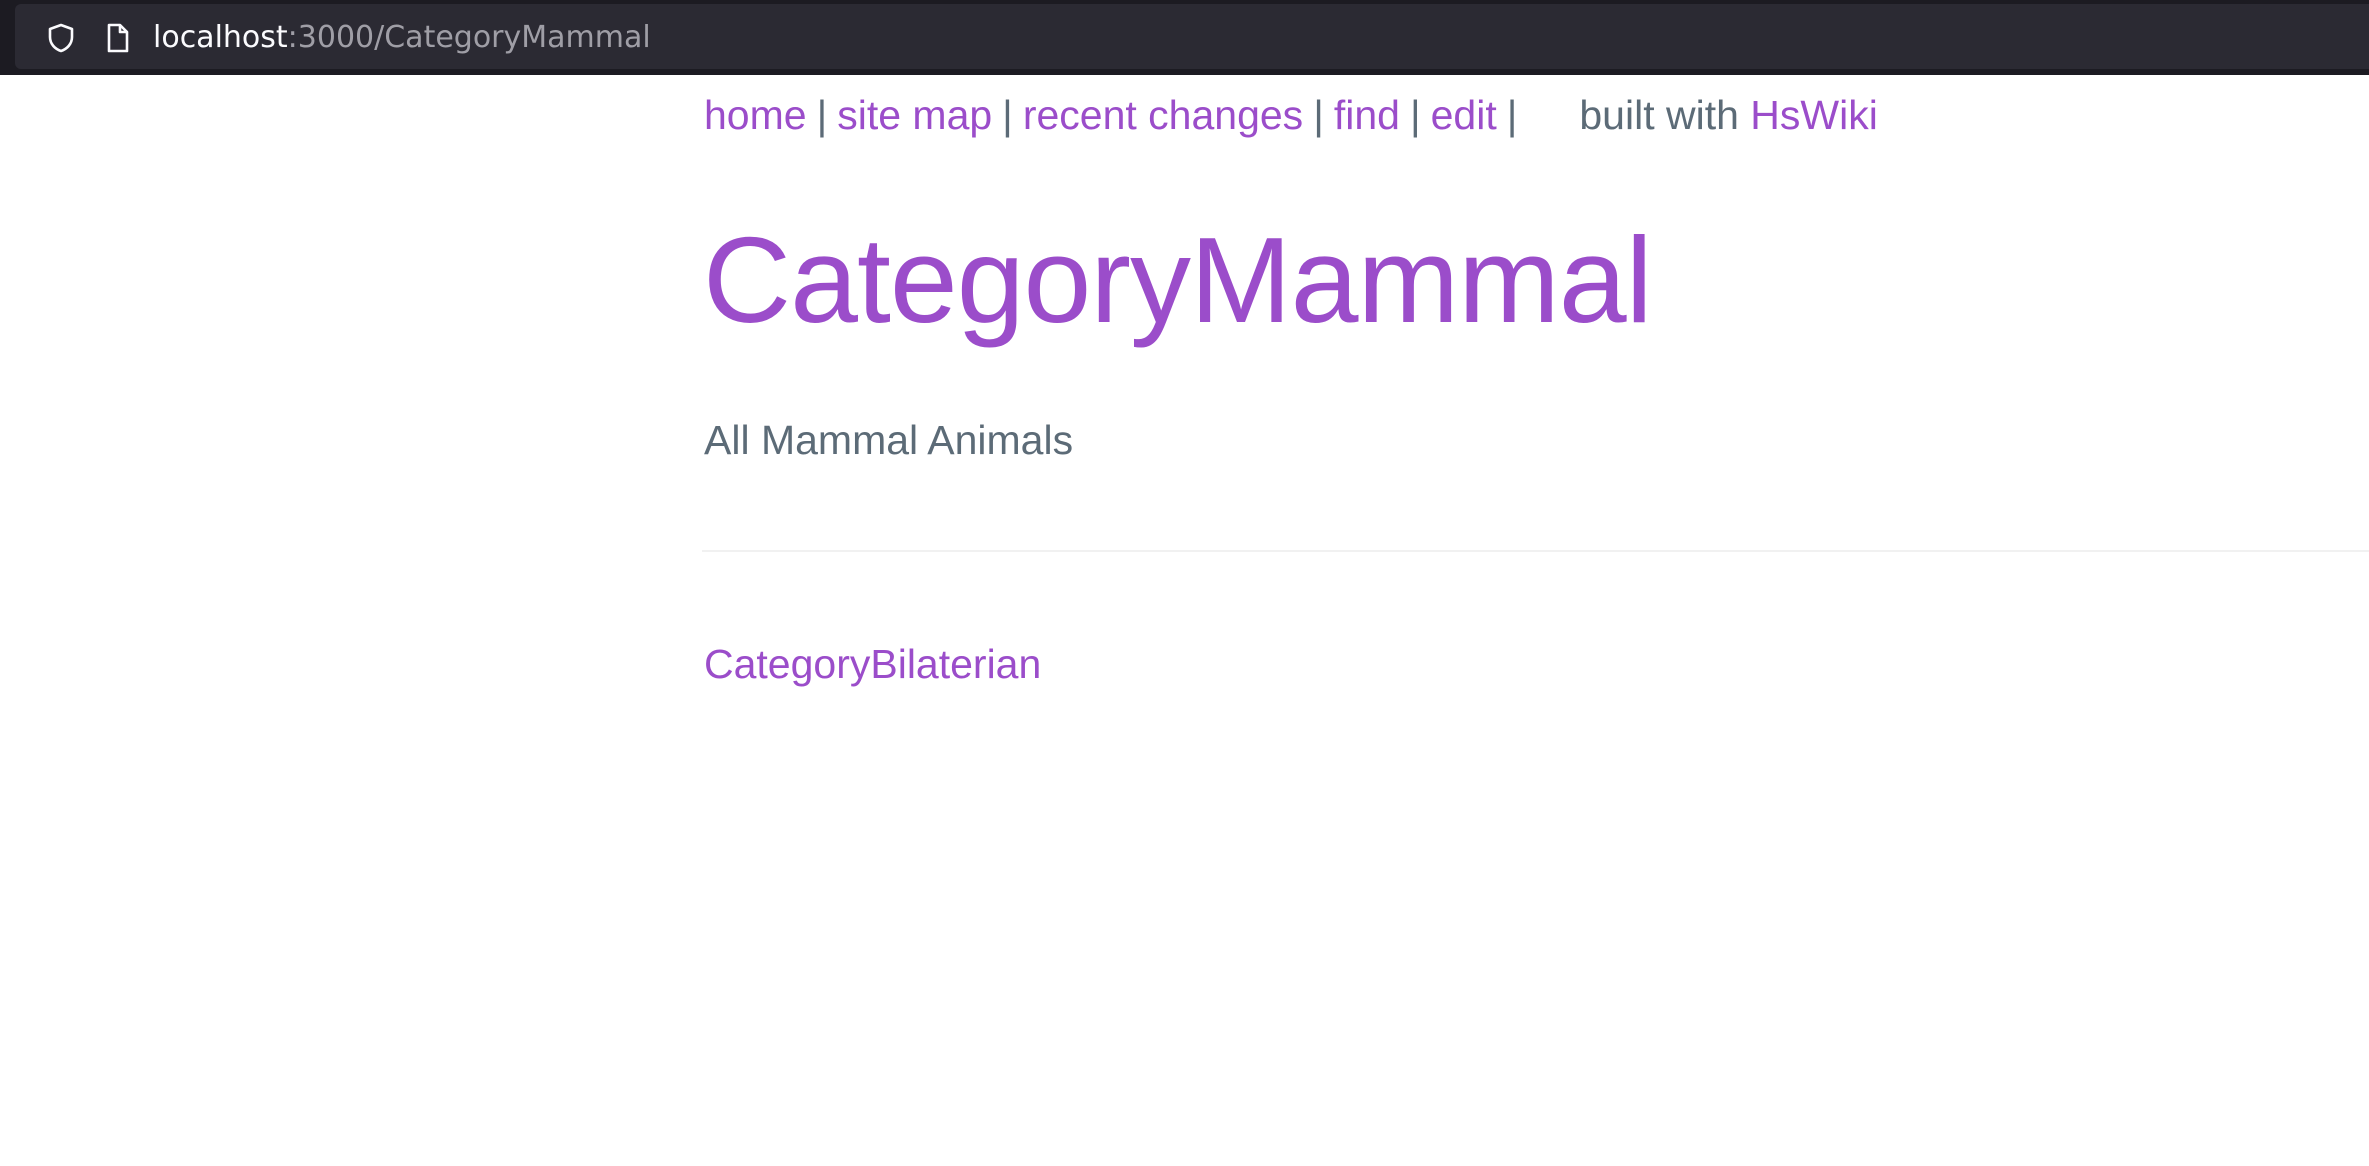  I want to click on nav-link-recent-changes: recent changes, so click(1163, 115).